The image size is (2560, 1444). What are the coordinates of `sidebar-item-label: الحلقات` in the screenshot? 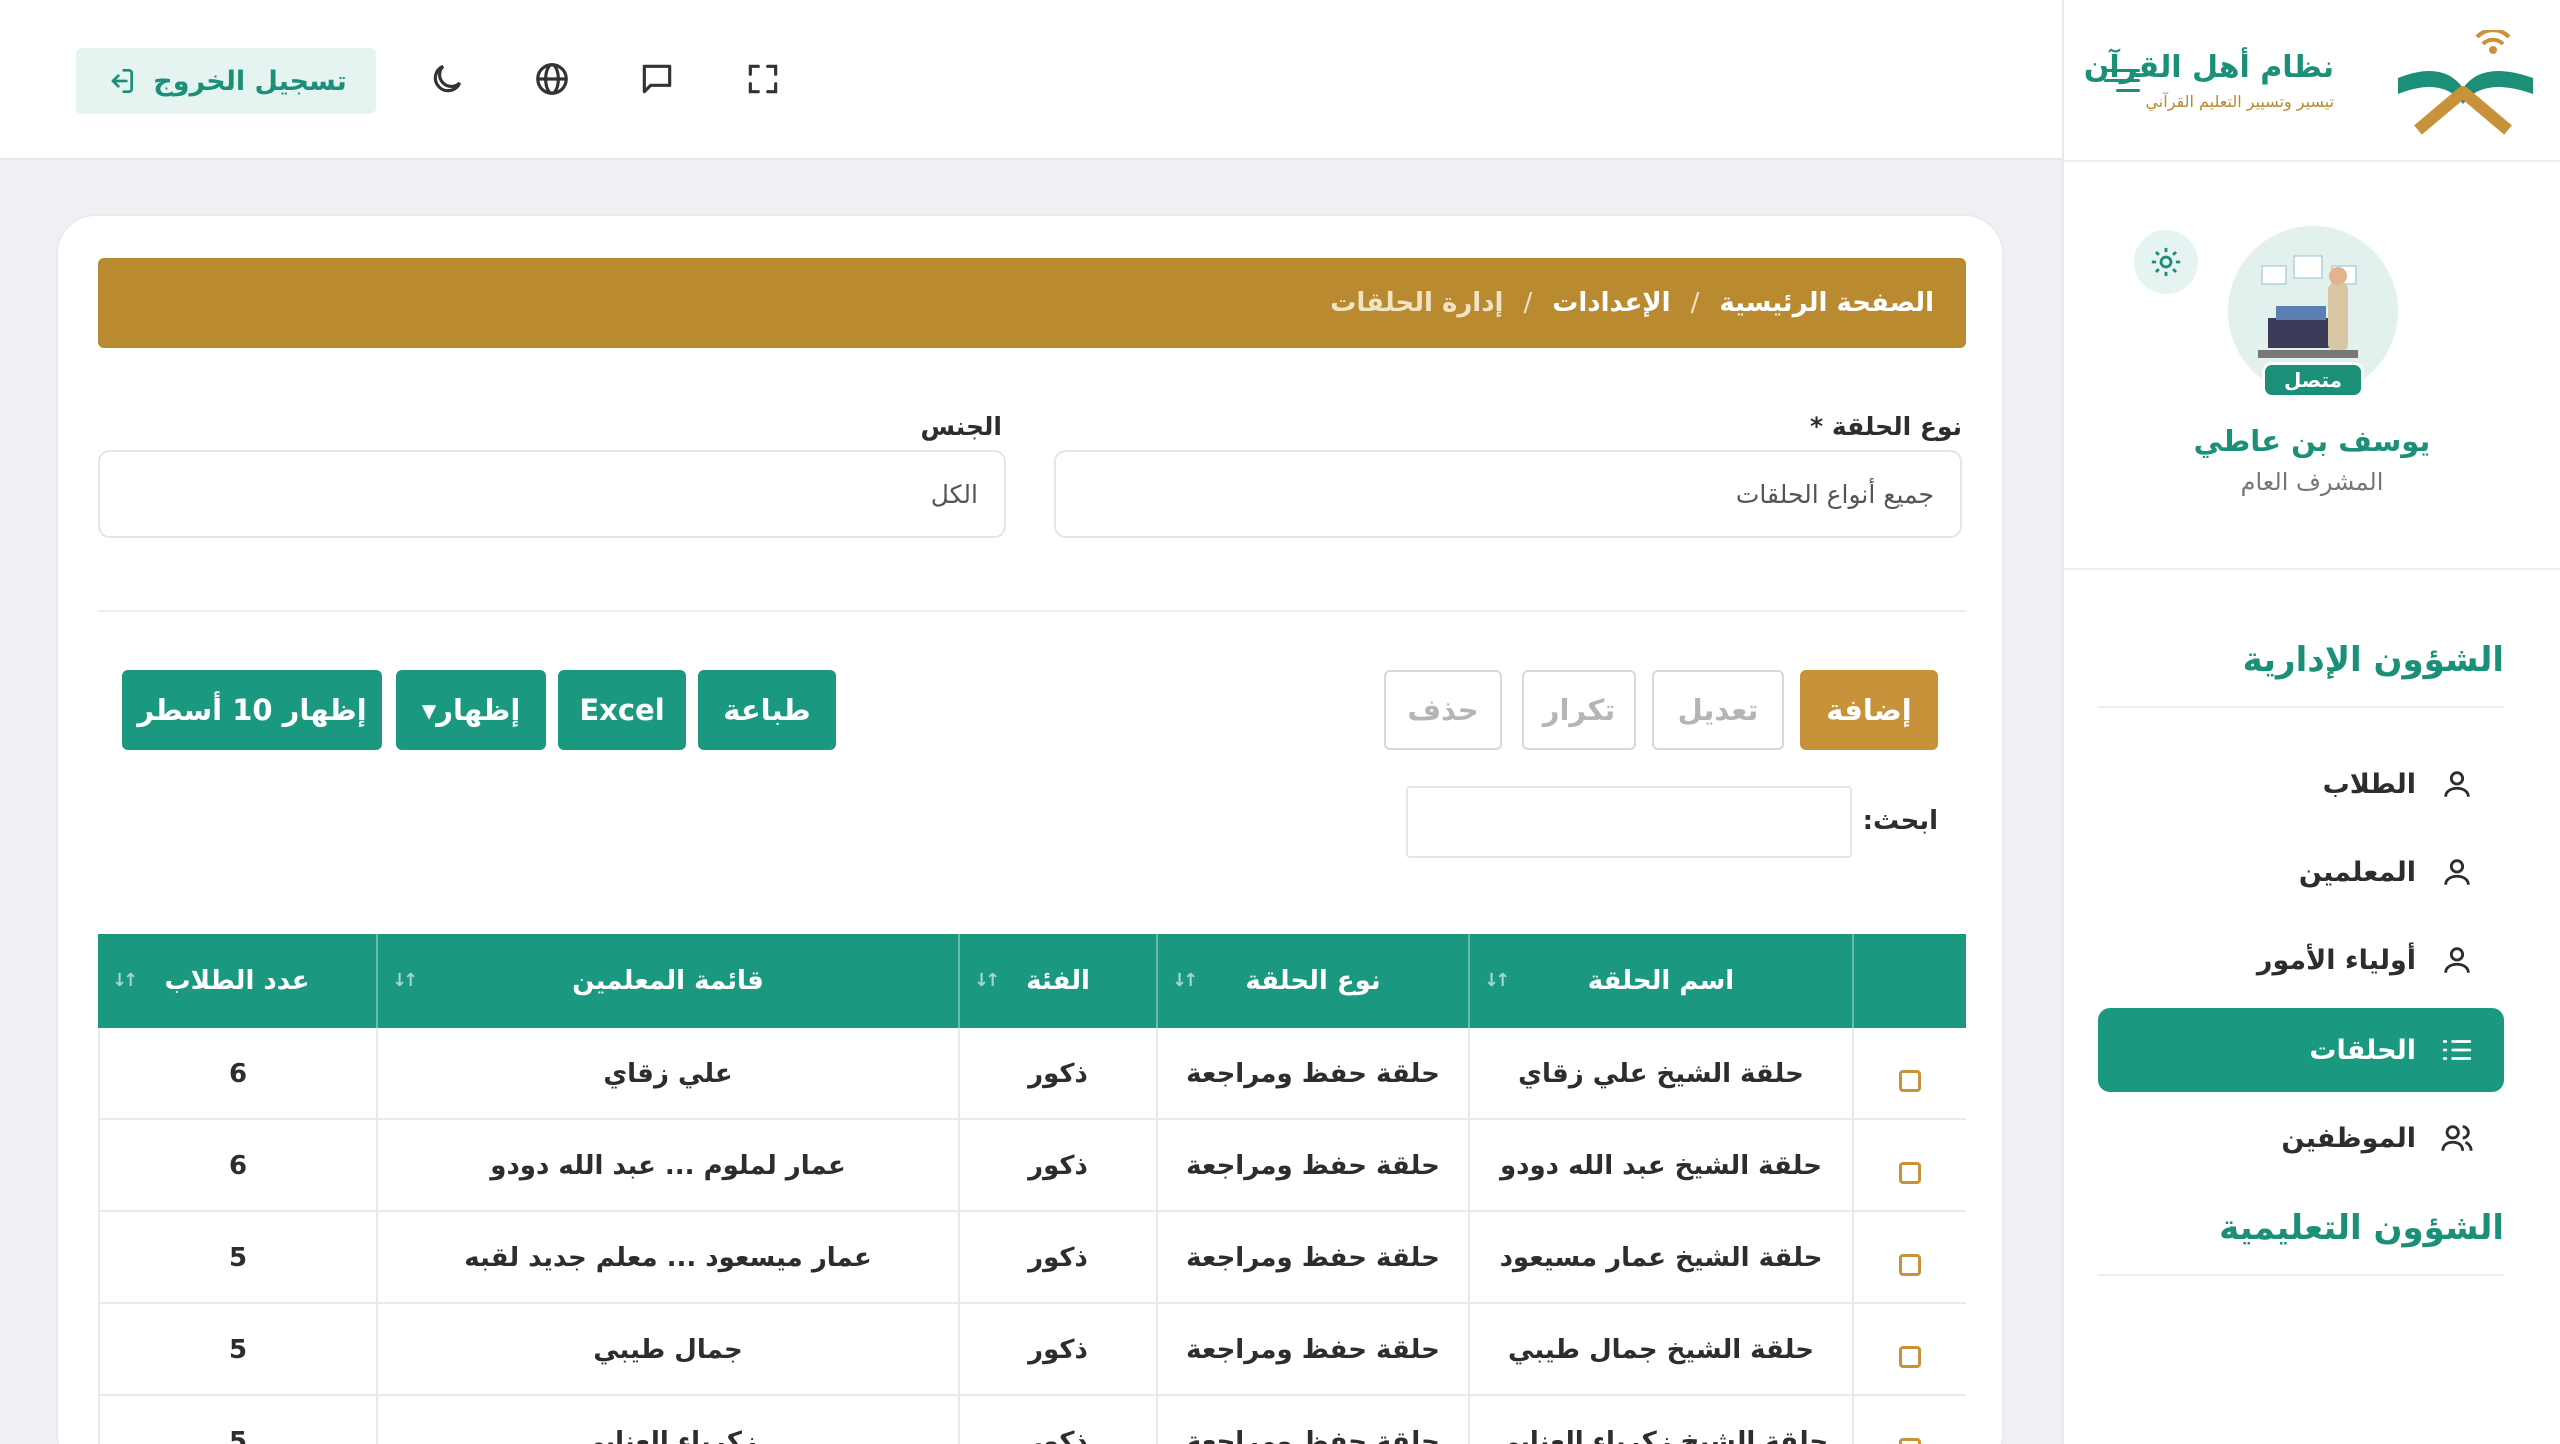 It's located at (2362, 1050).